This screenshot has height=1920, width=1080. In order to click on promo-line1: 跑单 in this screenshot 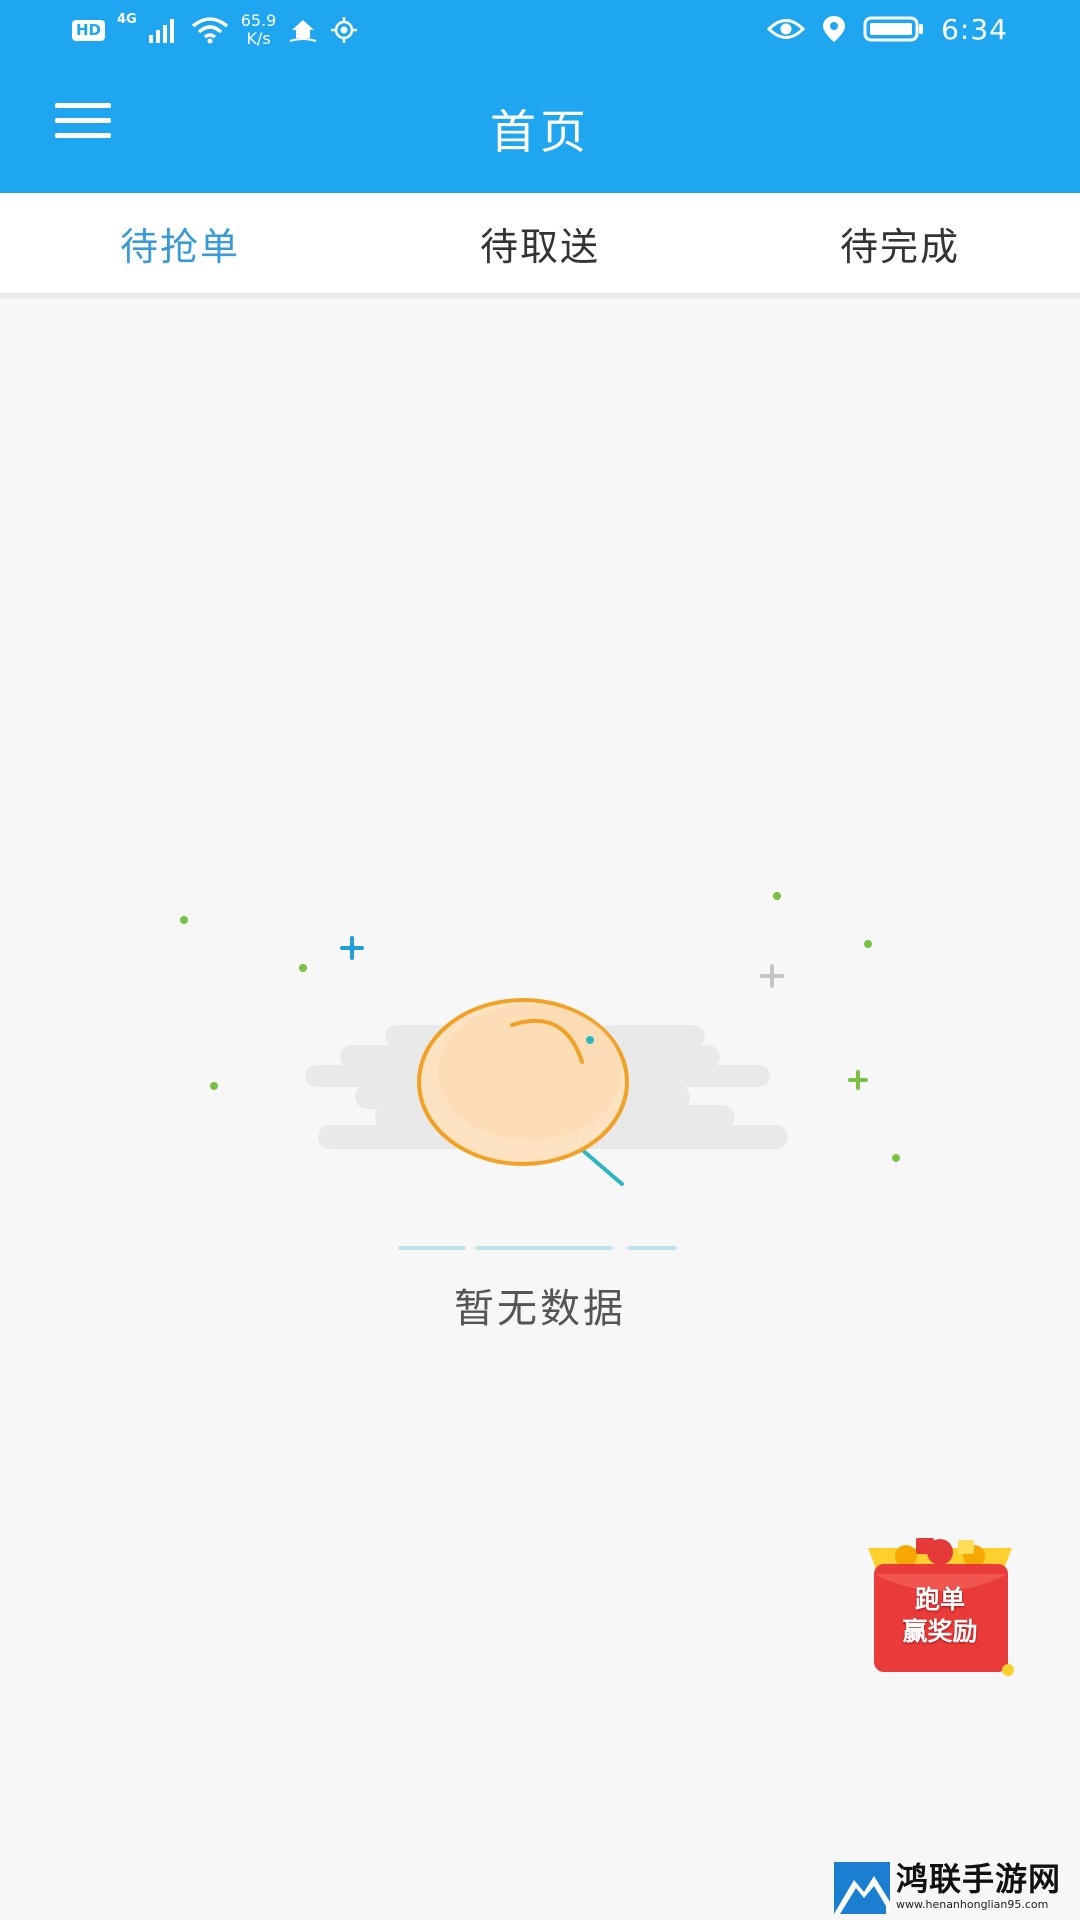, I will do `click(939, 1599)`.